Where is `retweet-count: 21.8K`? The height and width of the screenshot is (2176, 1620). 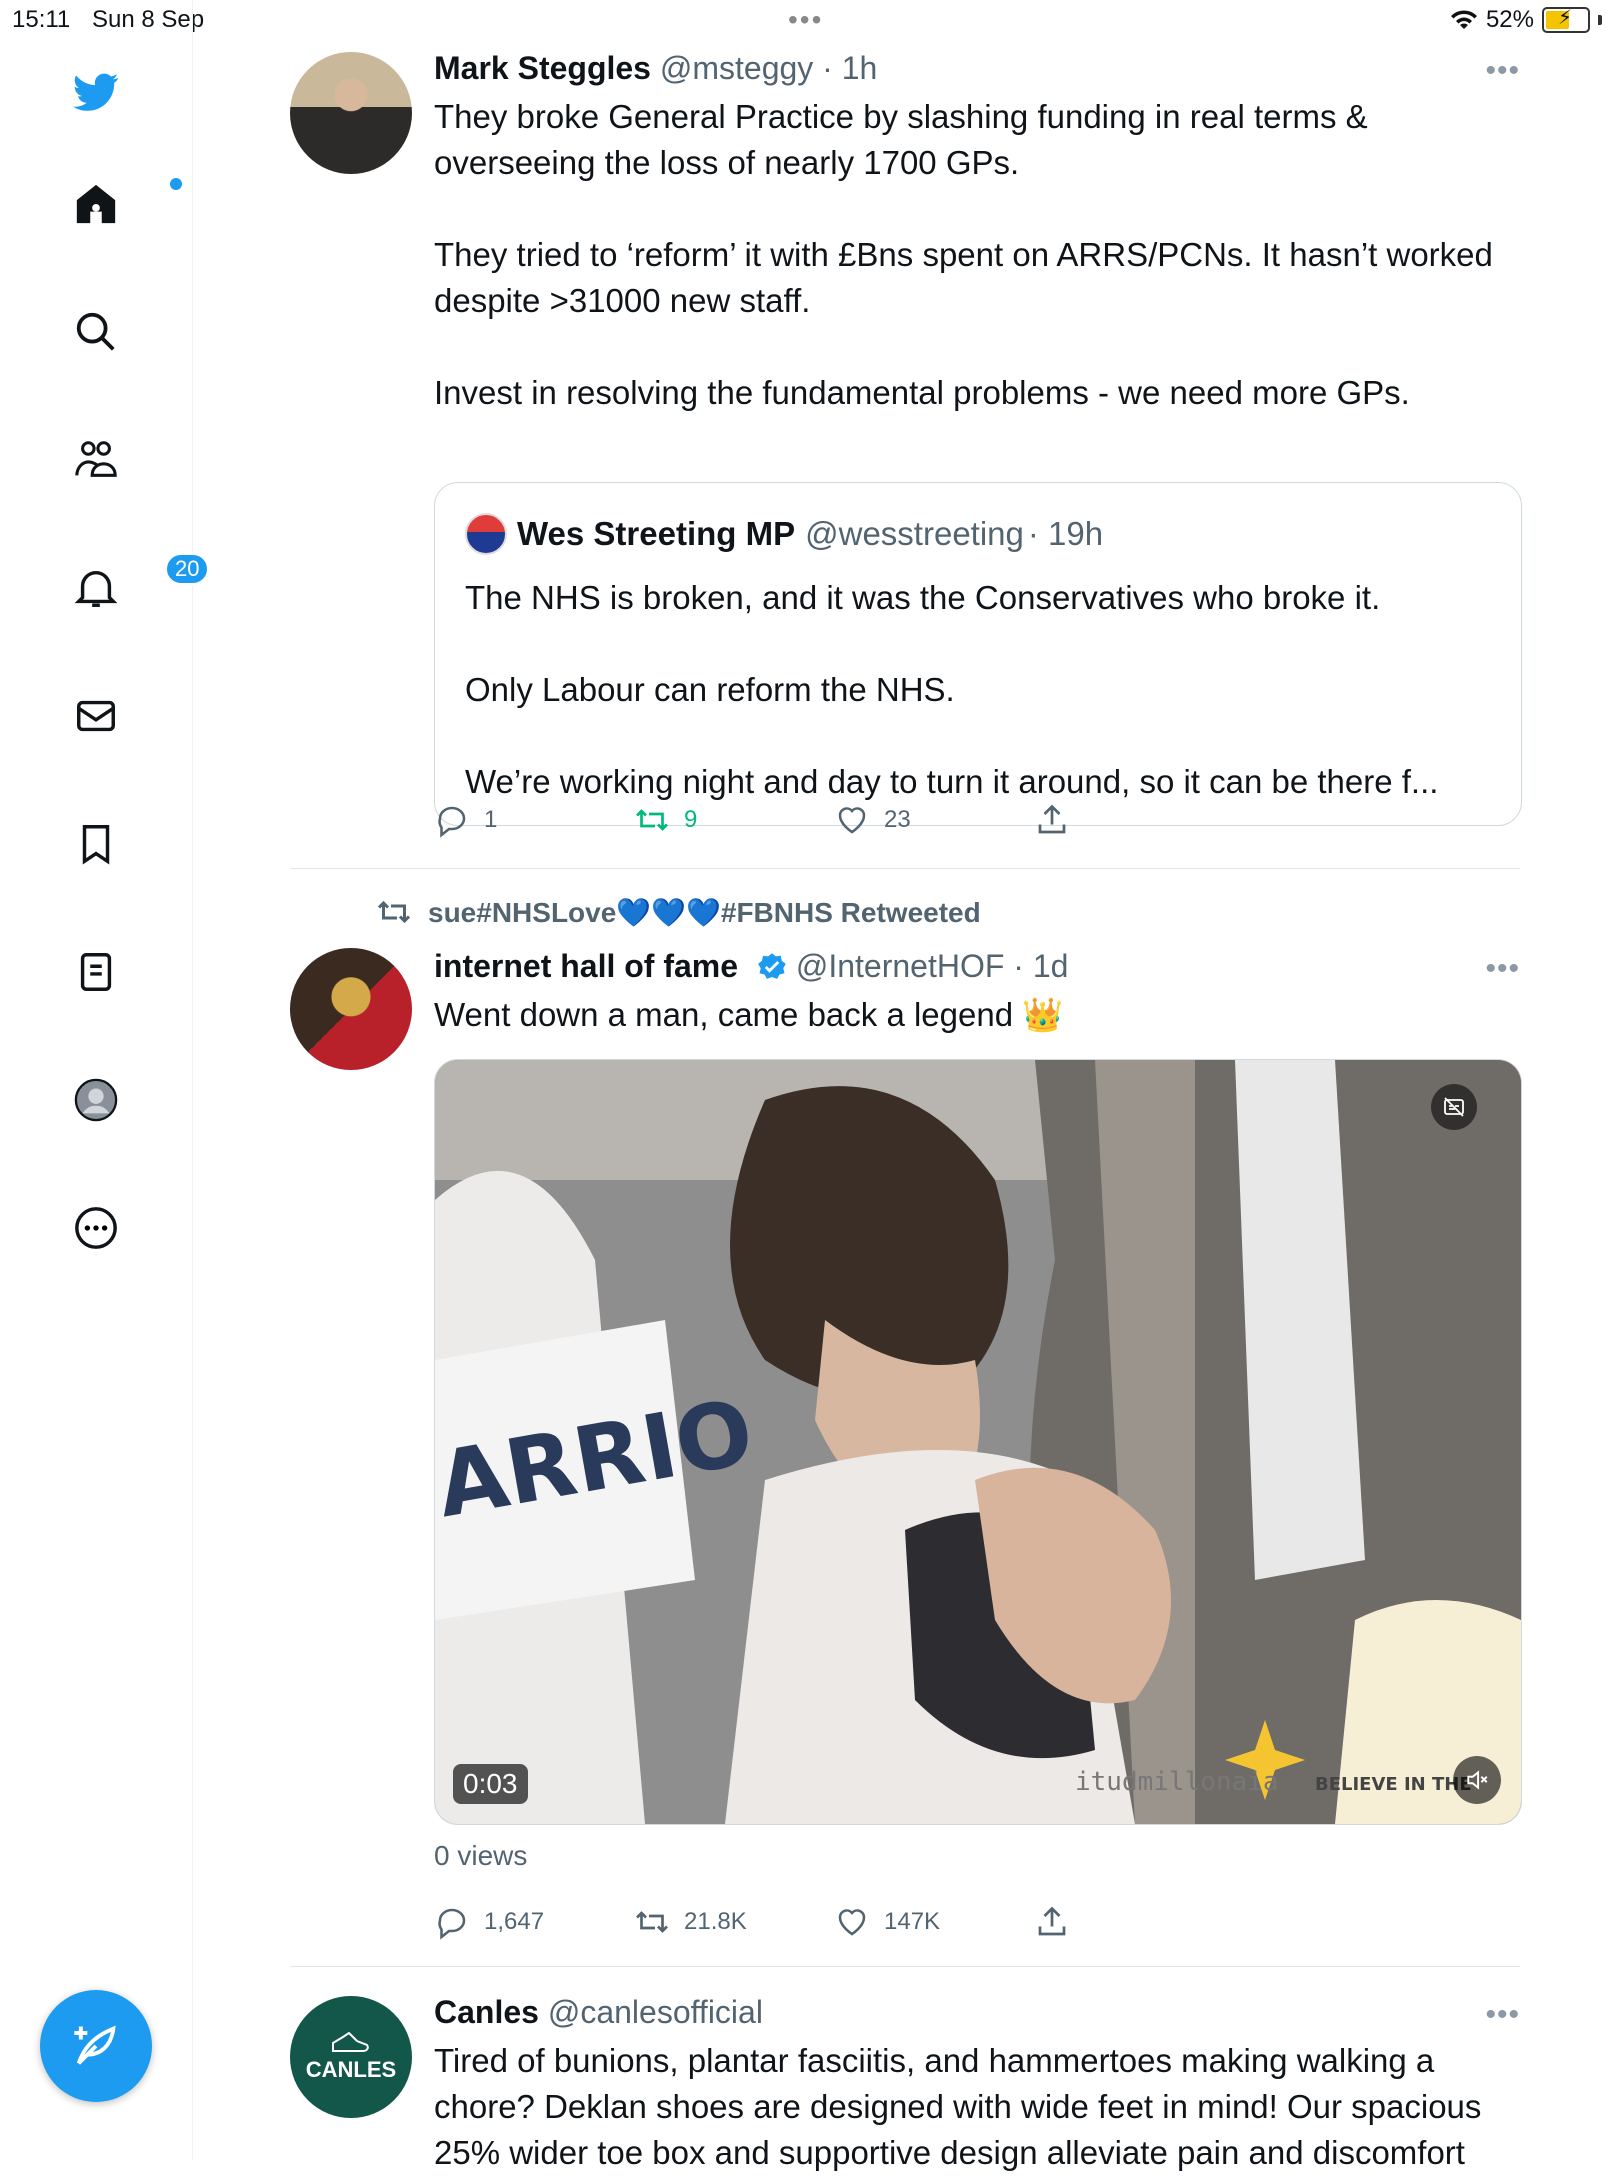 retweet-count: 21.8K is located at coordinates (715, 1921).